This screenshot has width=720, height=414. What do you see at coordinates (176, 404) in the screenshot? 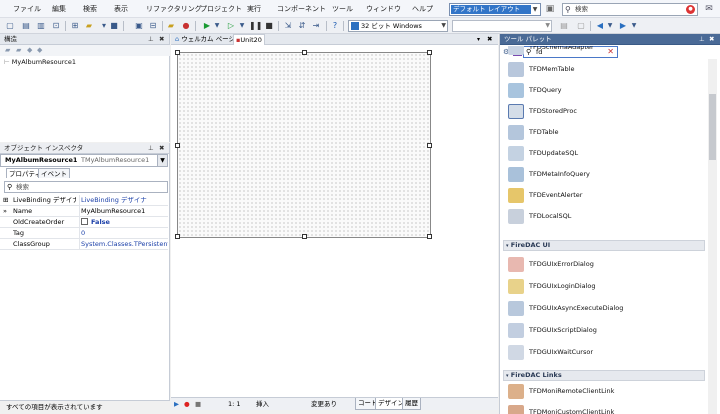
I see `play-icon: ▶` at bounding box center [176, 404].